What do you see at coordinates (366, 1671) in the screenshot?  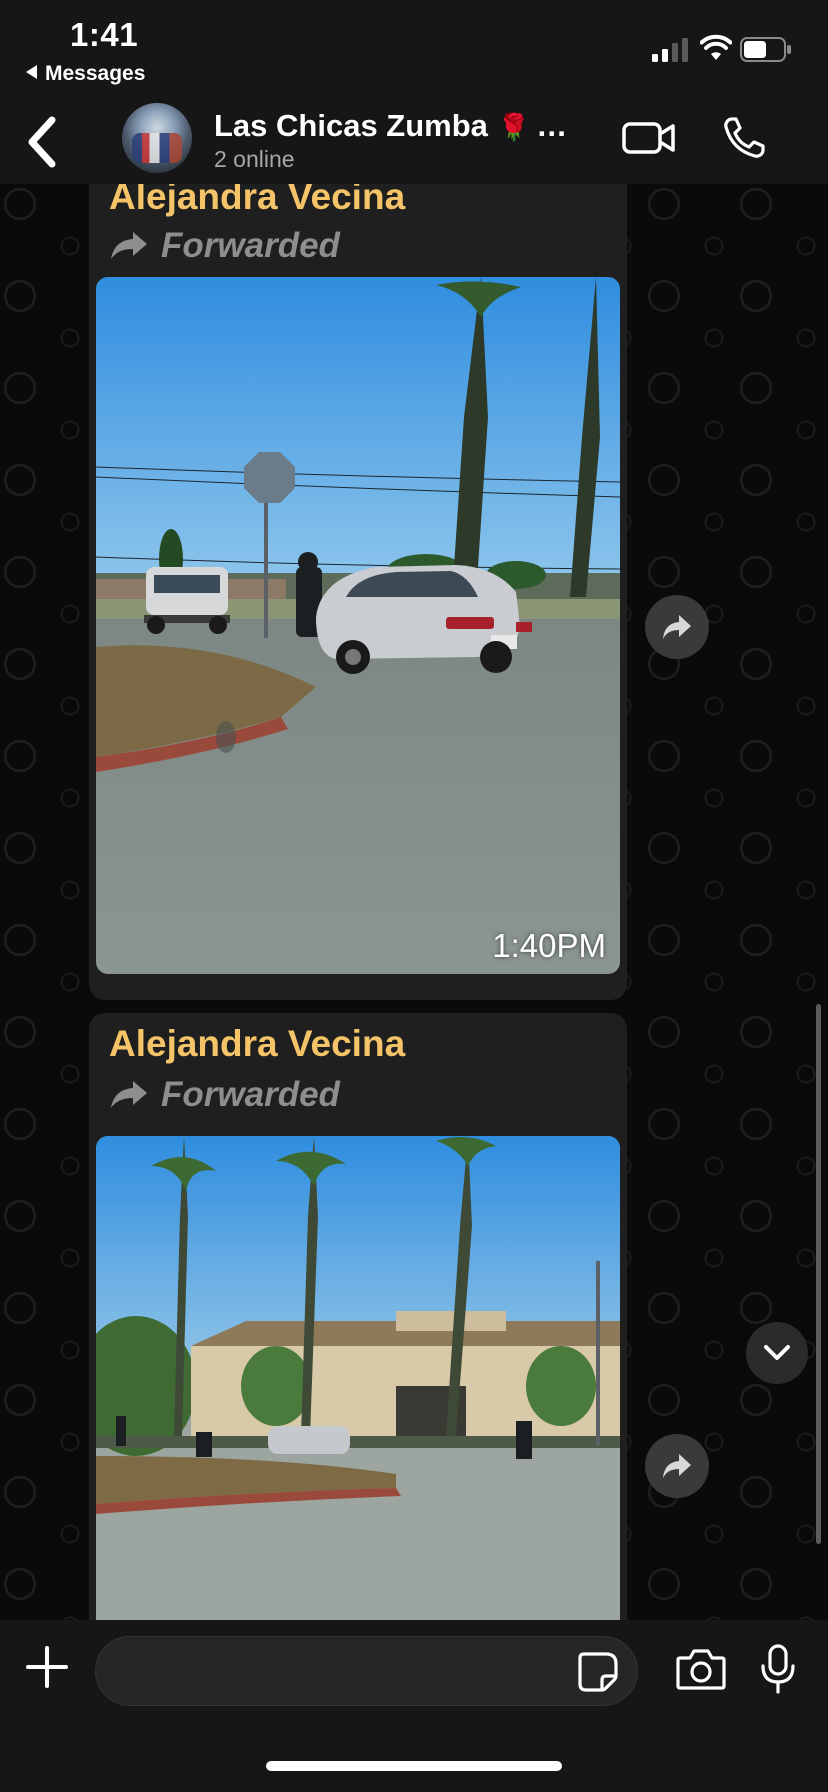 I see `message-input` at bounding box center [366, 1671].